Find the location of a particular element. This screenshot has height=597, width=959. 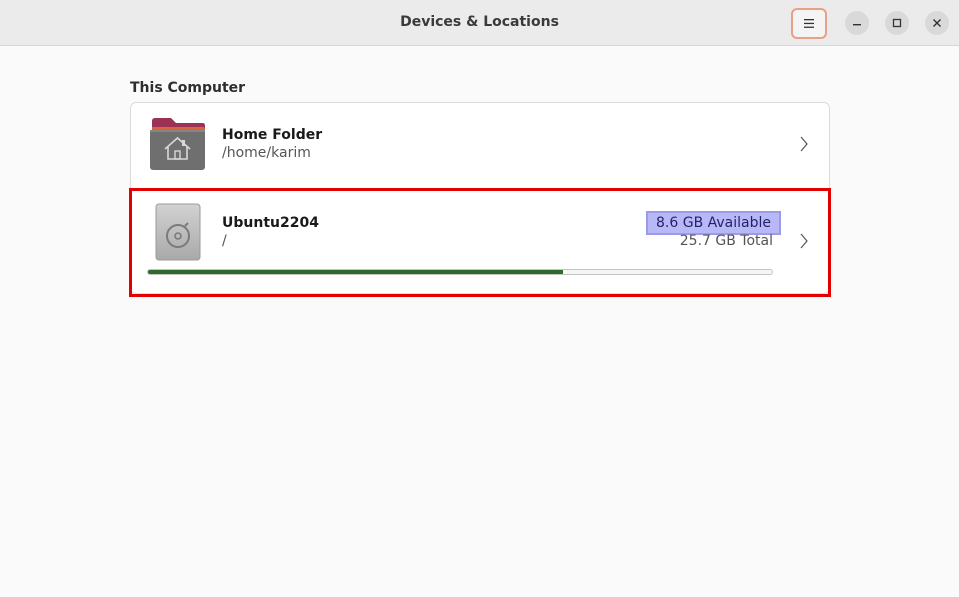

total-space: 25.7 GB Total is located at coordinates (726, 241).